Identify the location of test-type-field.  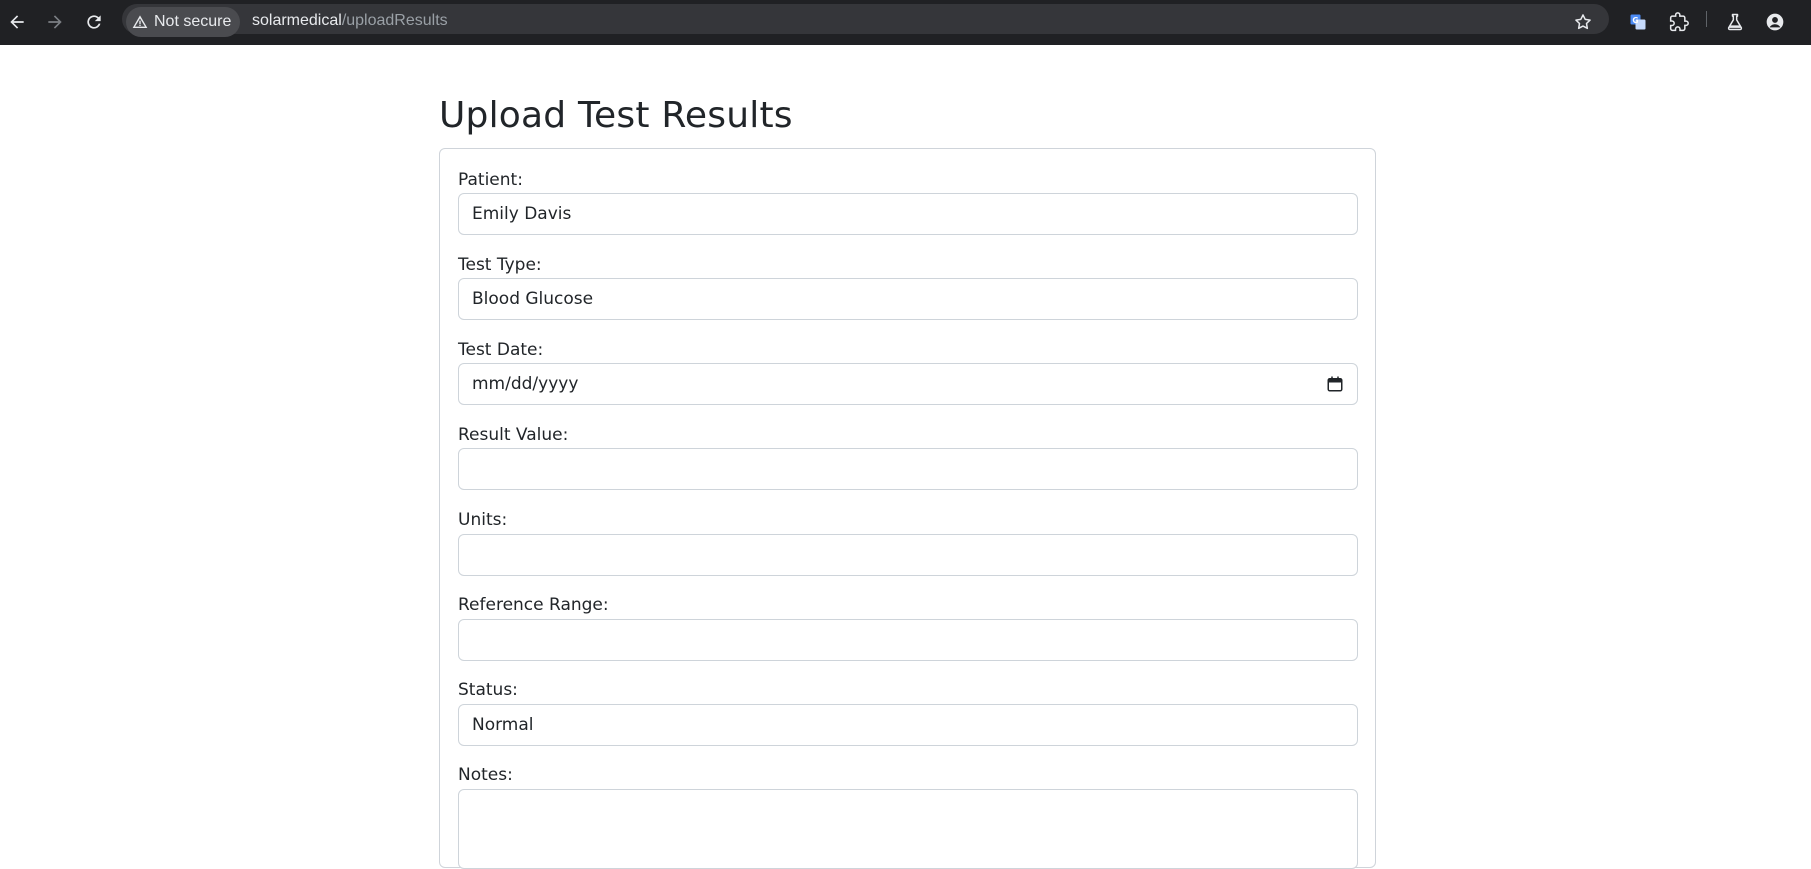
(908, 299).